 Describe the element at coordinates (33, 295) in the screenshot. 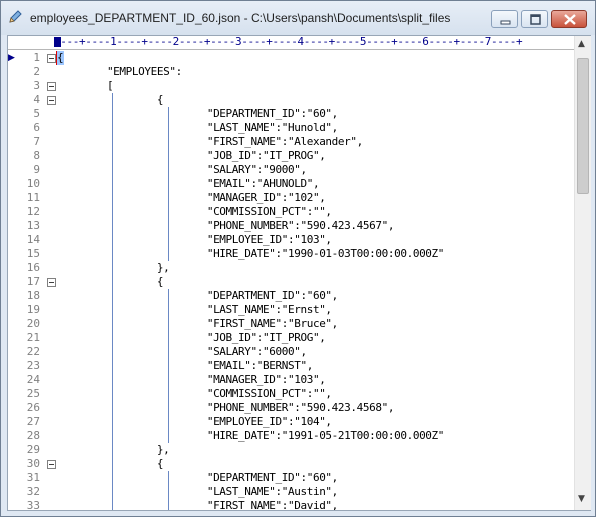

I see `line-number: 18` at that location.